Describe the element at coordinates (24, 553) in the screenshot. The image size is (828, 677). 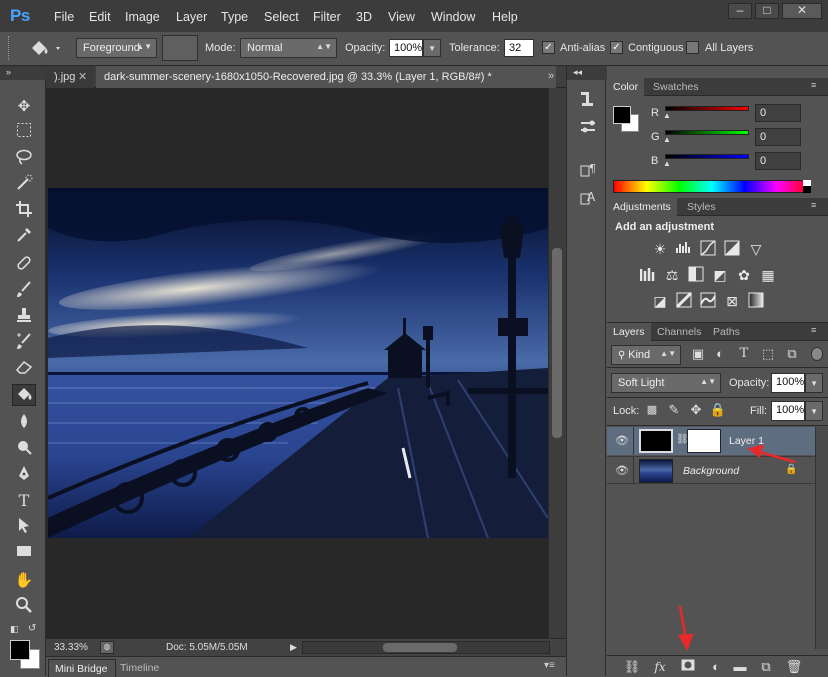
I see `rectangle-tool-icon` at that location.